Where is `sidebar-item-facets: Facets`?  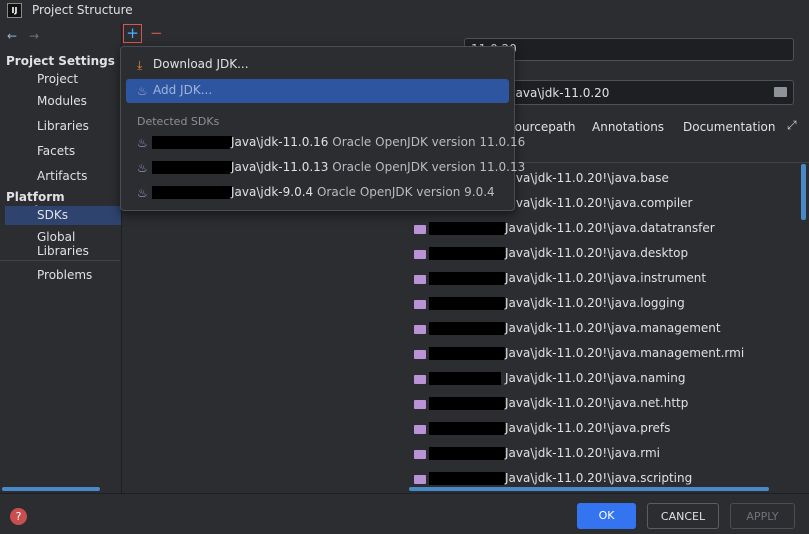 sidebar-item-facets: Facets is located at coordinates (56, 151).